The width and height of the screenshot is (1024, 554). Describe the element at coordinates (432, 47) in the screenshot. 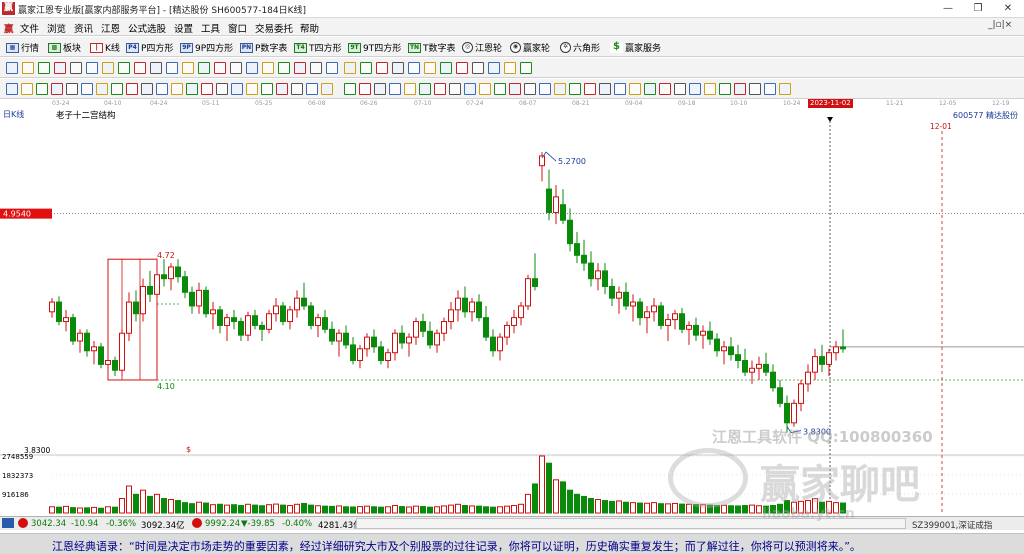

I see `tool-t-table-button: TN T数字表` at that location.